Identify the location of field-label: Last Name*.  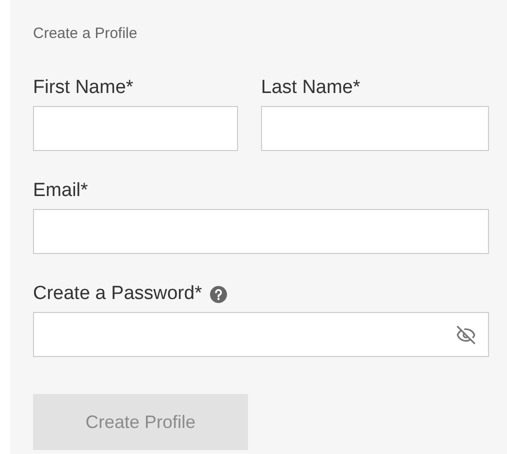
(310, 88).